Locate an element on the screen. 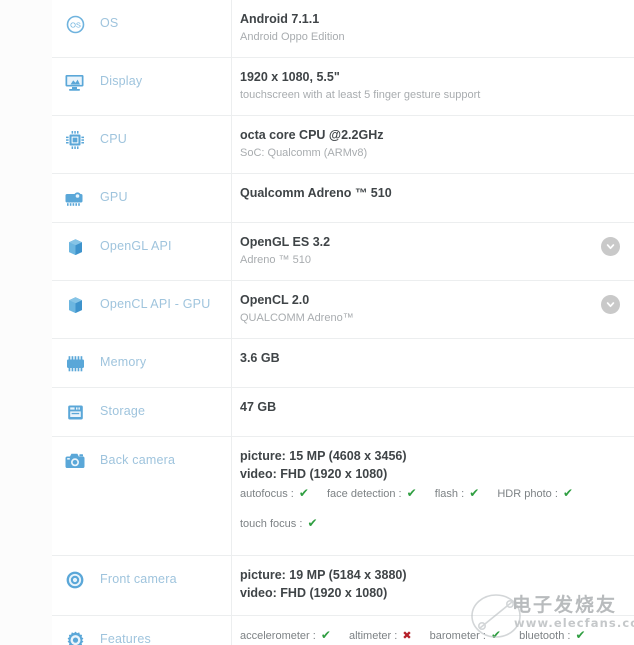 This screenshot has width=634, height=645. spec-label-cell-opencl-api-gpu: OpenCL API - GPU is located at coordinates (142, 309).